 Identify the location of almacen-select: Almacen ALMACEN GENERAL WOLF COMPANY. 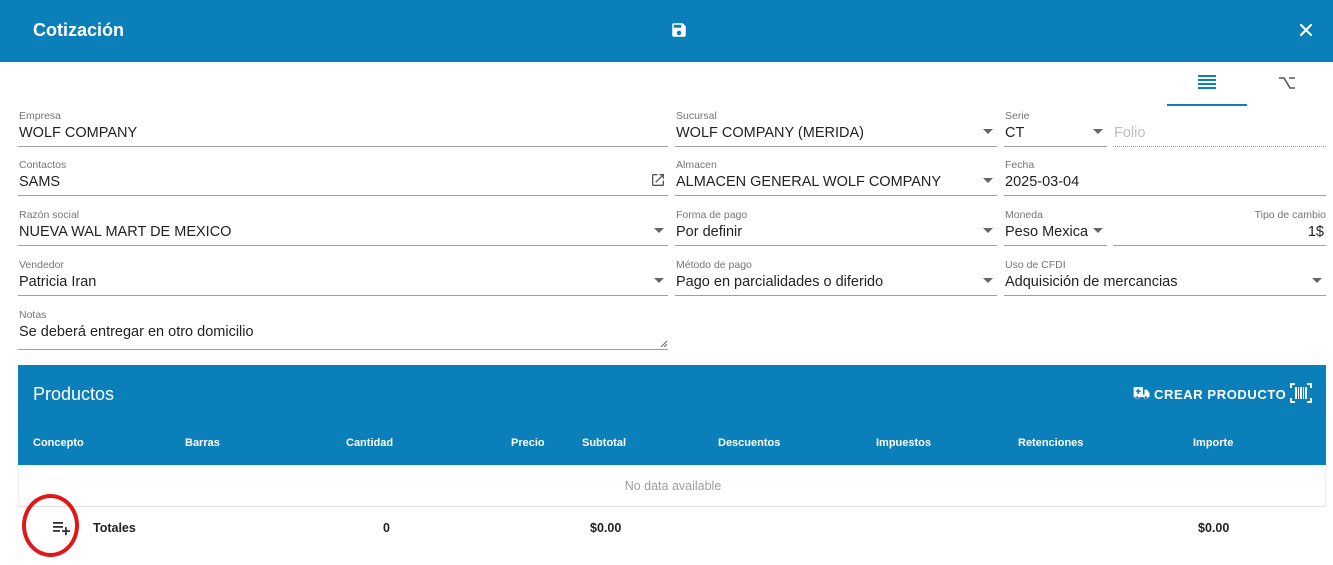
(836, 177).